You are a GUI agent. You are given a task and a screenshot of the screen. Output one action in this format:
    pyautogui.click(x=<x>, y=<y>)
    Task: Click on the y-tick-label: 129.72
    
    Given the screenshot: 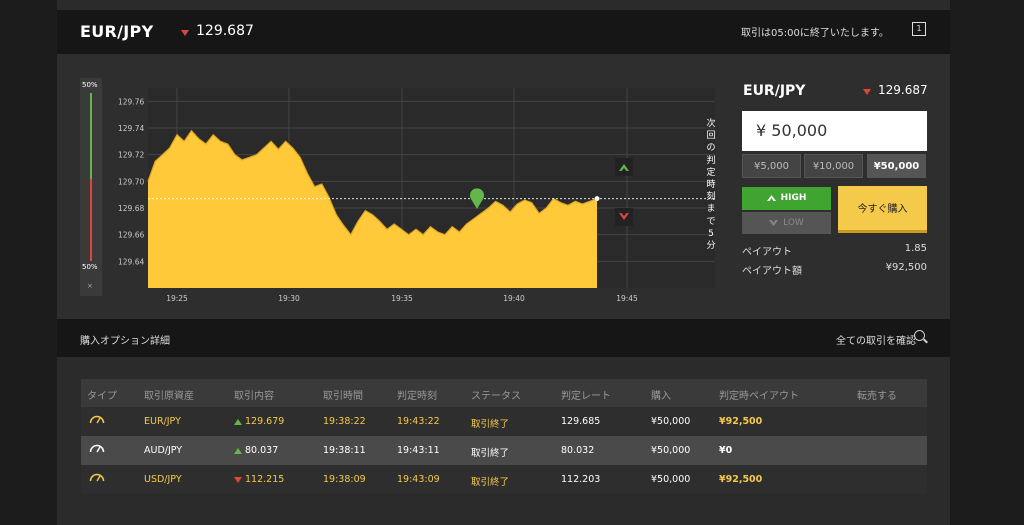 What is the action you would take?
    pyautogui.click(x=131, y=155)
    